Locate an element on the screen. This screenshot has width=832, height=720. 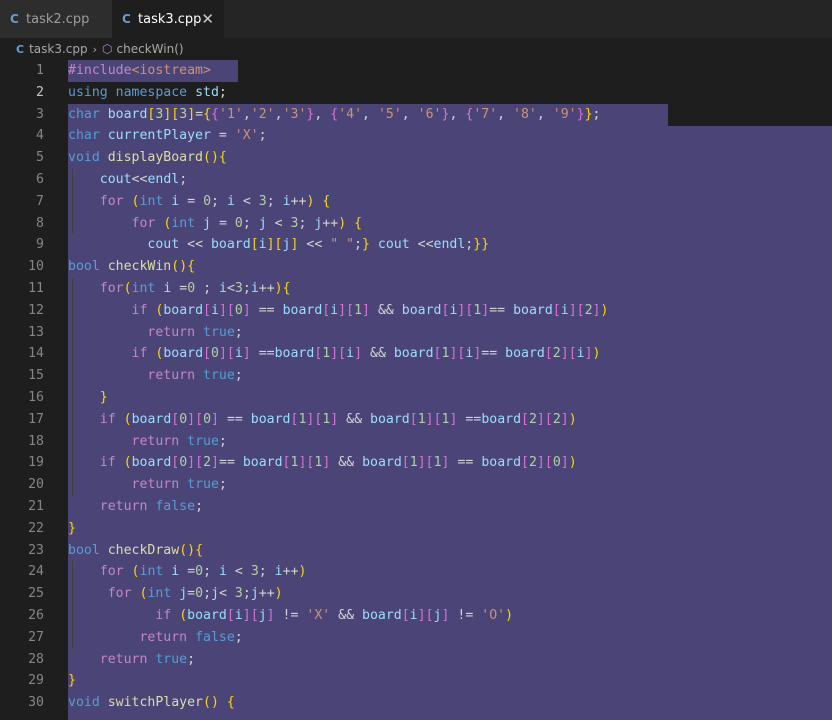
line-code: using namespace std; is located at coordinates (147, 92).